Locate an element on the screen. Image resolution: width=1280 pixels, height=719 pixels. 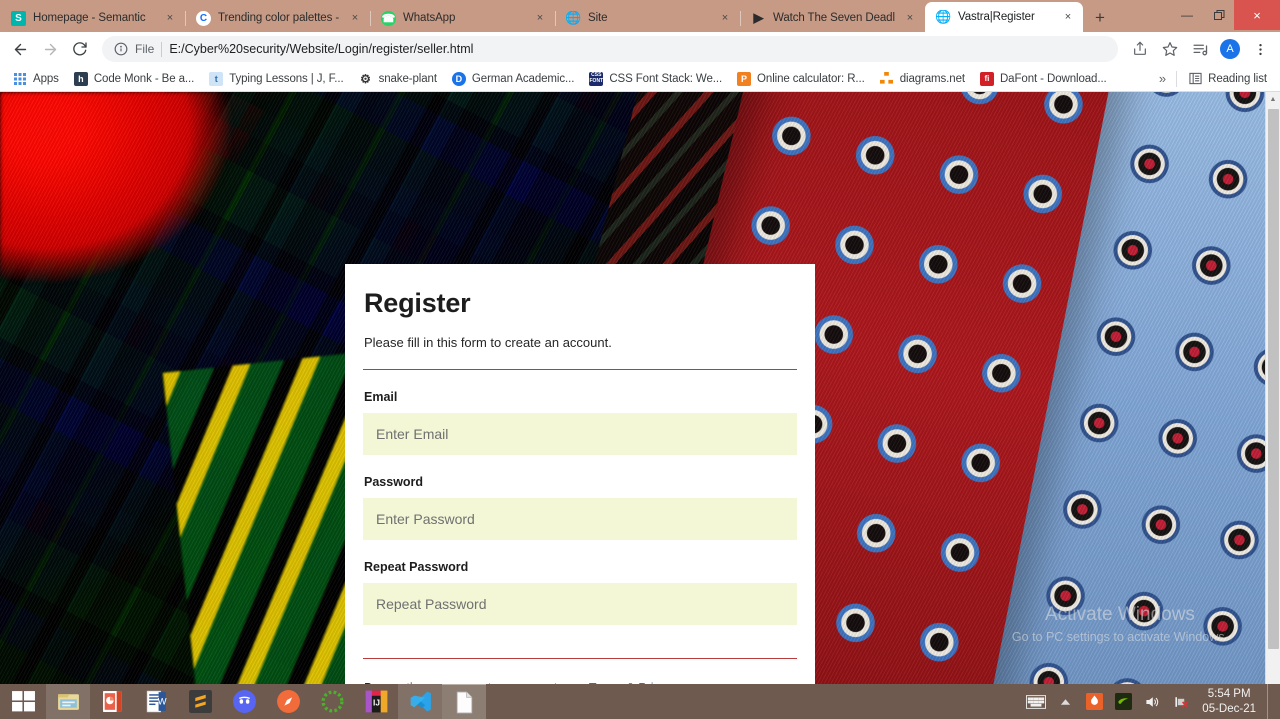
nvidia-icon is located at coordinates (1123, 702).